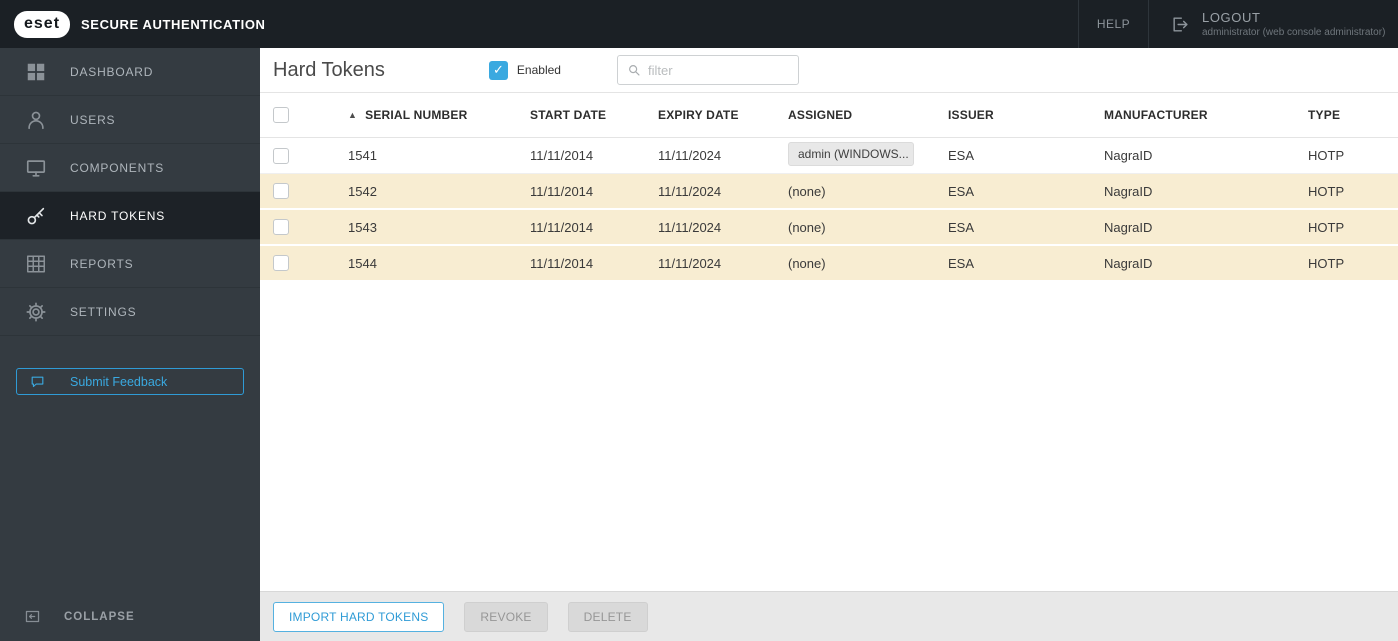 The image size is (1398, 641). Describe the element at coordinates (304, 115) in the screenshot. I see `select-all-cell` at that location.